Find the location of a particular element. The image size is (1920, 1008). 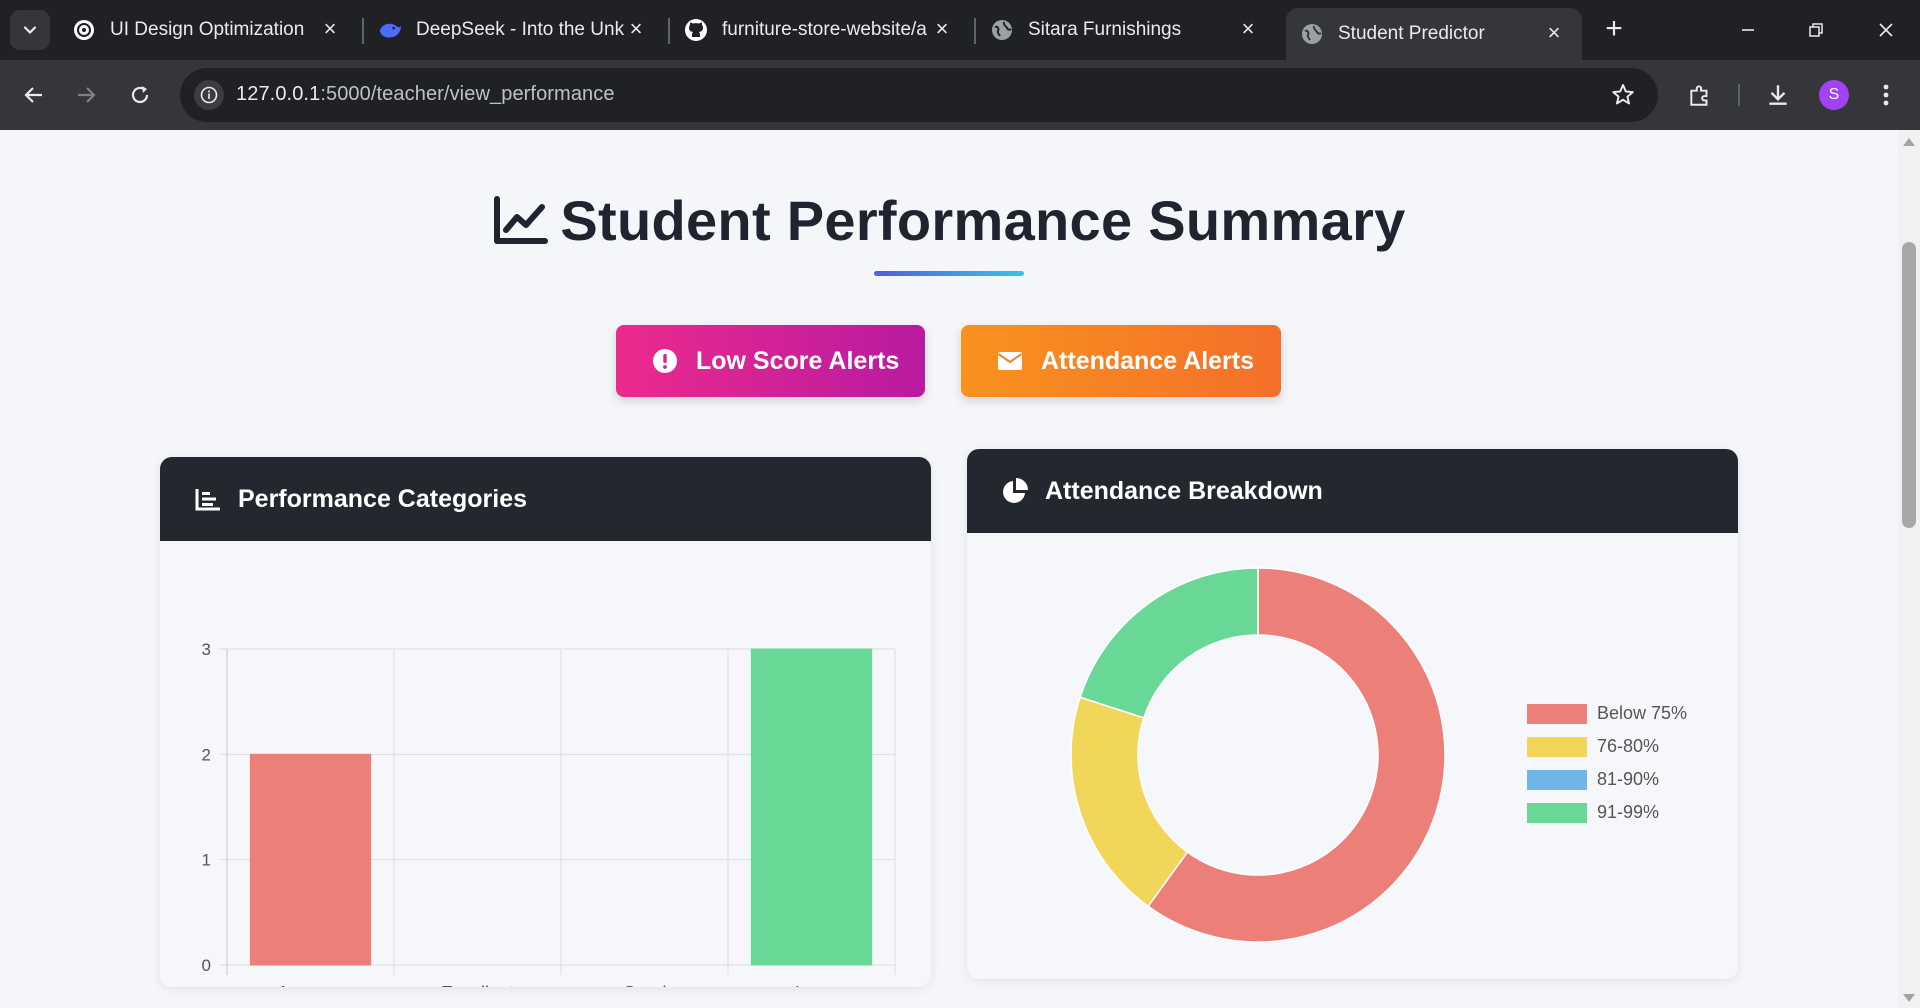

browser-toolbar: 127.0.0.1:5000/teacher/view_performance is located at coordinates (960, 95).